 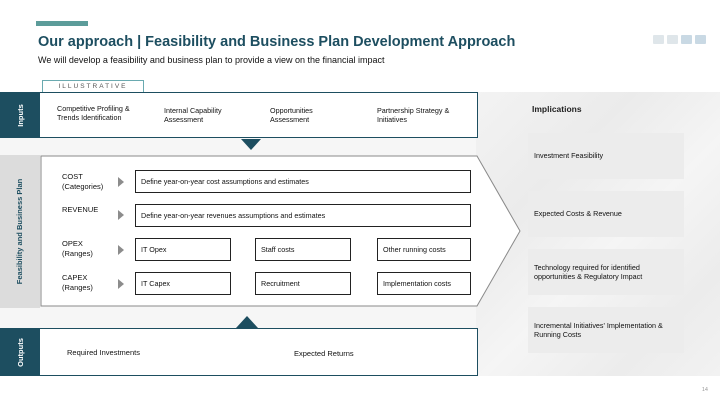 What do you see at coordinates (704, 390) in the screenshot?
I see `page-number: 14` at bounding box center [704, 390].